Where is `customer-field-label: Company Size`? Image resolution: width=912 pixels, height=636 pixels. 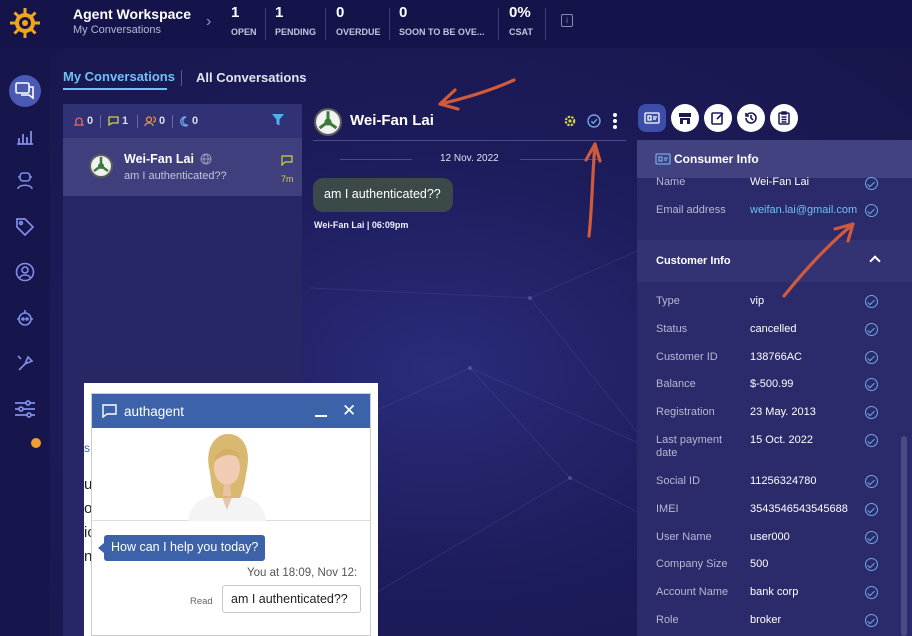 customer-field-label: Company Size is located at coordinates (692, 564).